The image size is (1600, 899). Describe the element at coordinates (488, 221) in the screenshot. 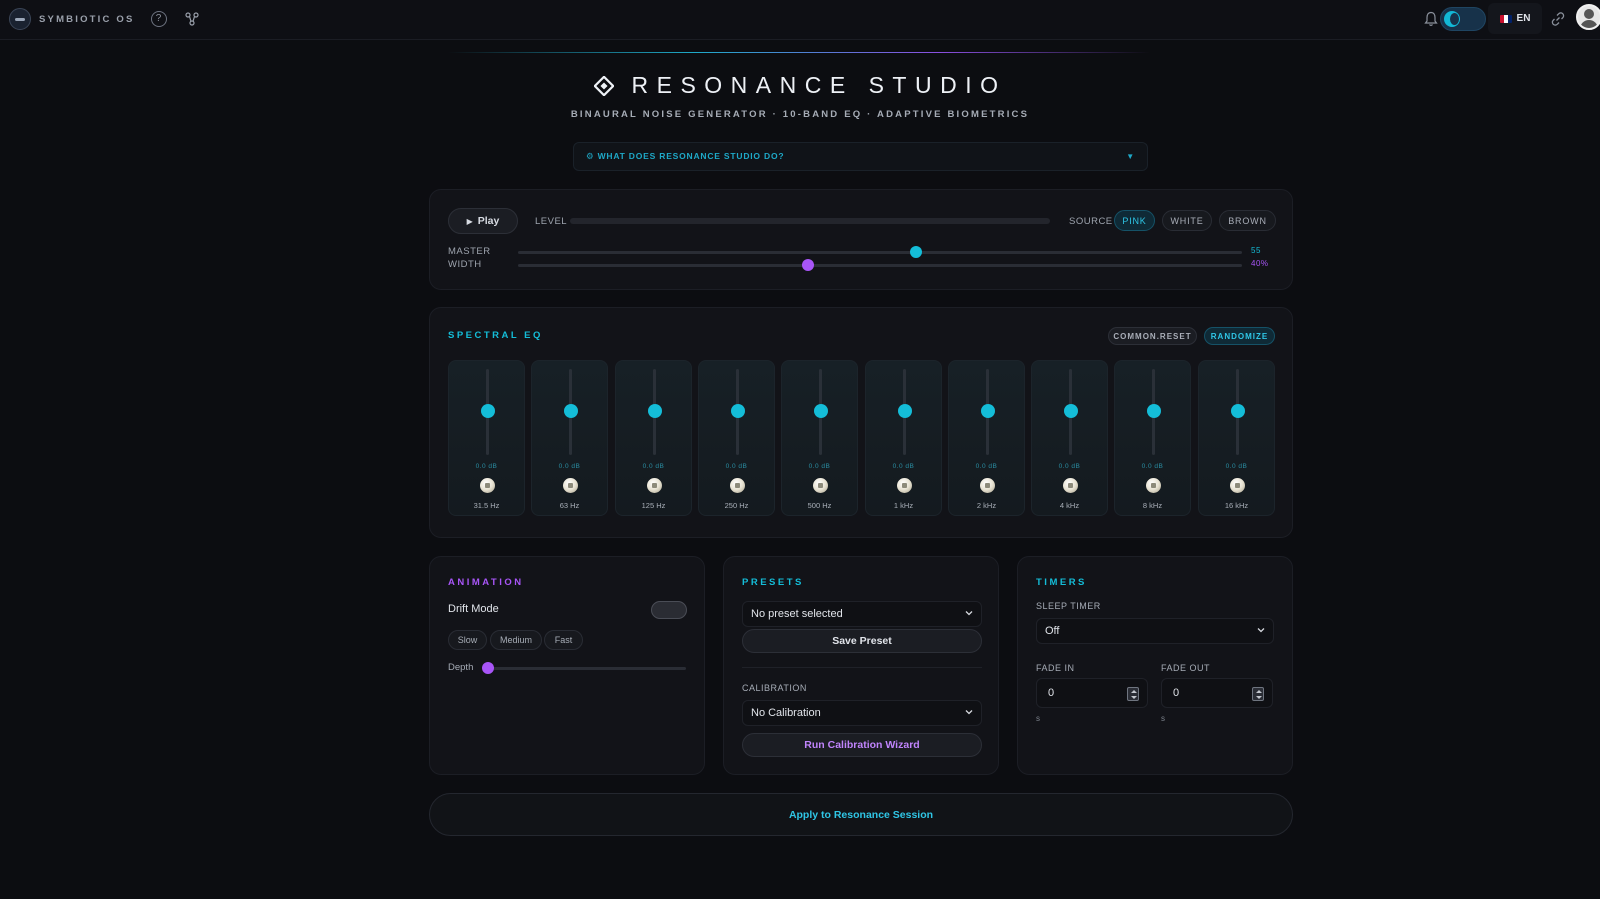

I see `play-label: Play` at that location.